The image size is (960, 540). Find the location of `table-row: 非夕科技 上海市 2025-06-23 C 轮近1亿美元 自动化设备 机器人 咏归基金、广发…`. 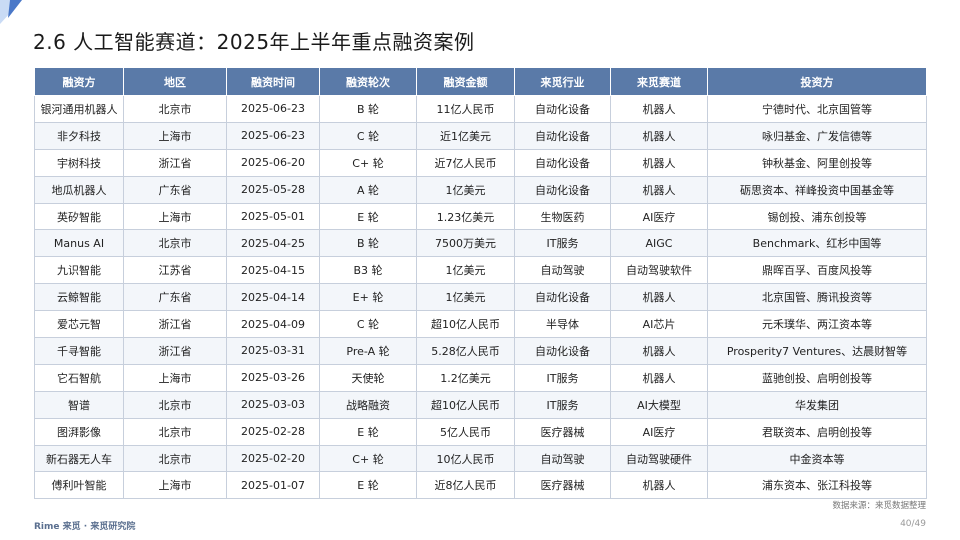

table-row: 非夕科技 上海市 2025-06-23 C 轮近1亿美元 自动化设备 机器人 咏归基金、广发… is located at coordinates (480, 135).